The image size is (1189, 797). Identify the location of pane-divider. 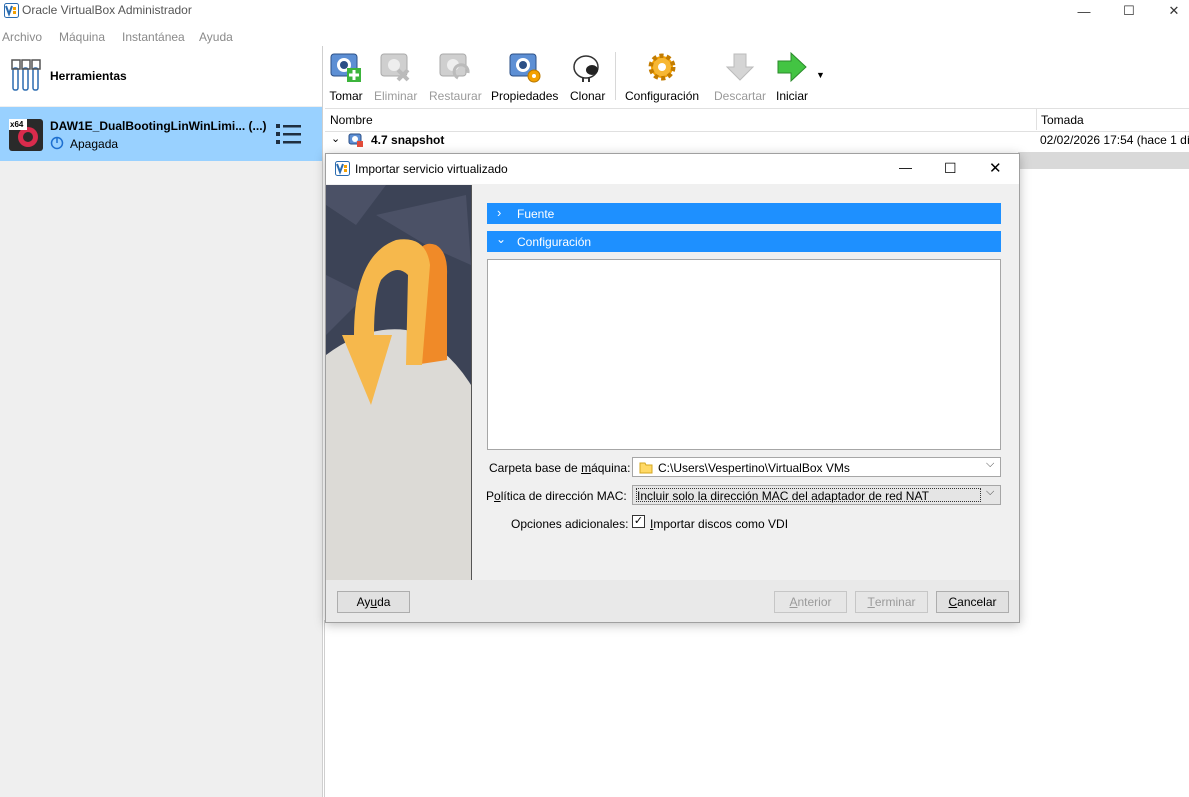
(324, 708).